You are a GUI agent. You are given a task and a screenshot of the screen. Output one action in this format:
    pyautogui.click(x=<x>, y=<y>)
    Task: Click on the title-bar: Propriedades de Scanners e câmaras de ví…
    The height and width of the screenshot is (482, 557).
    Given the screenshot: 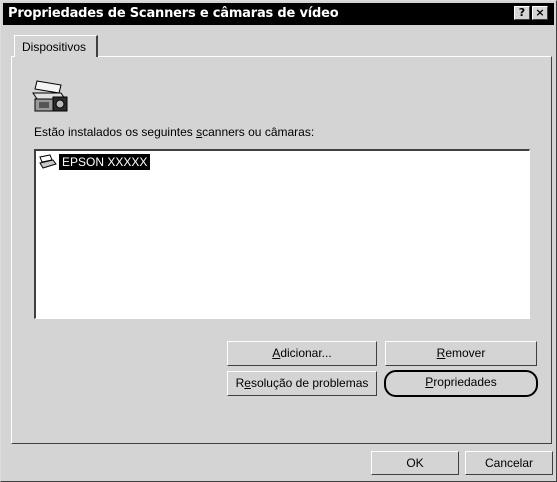 What is the action you would take?
    pyautogui.click(x=278, y=14)
    